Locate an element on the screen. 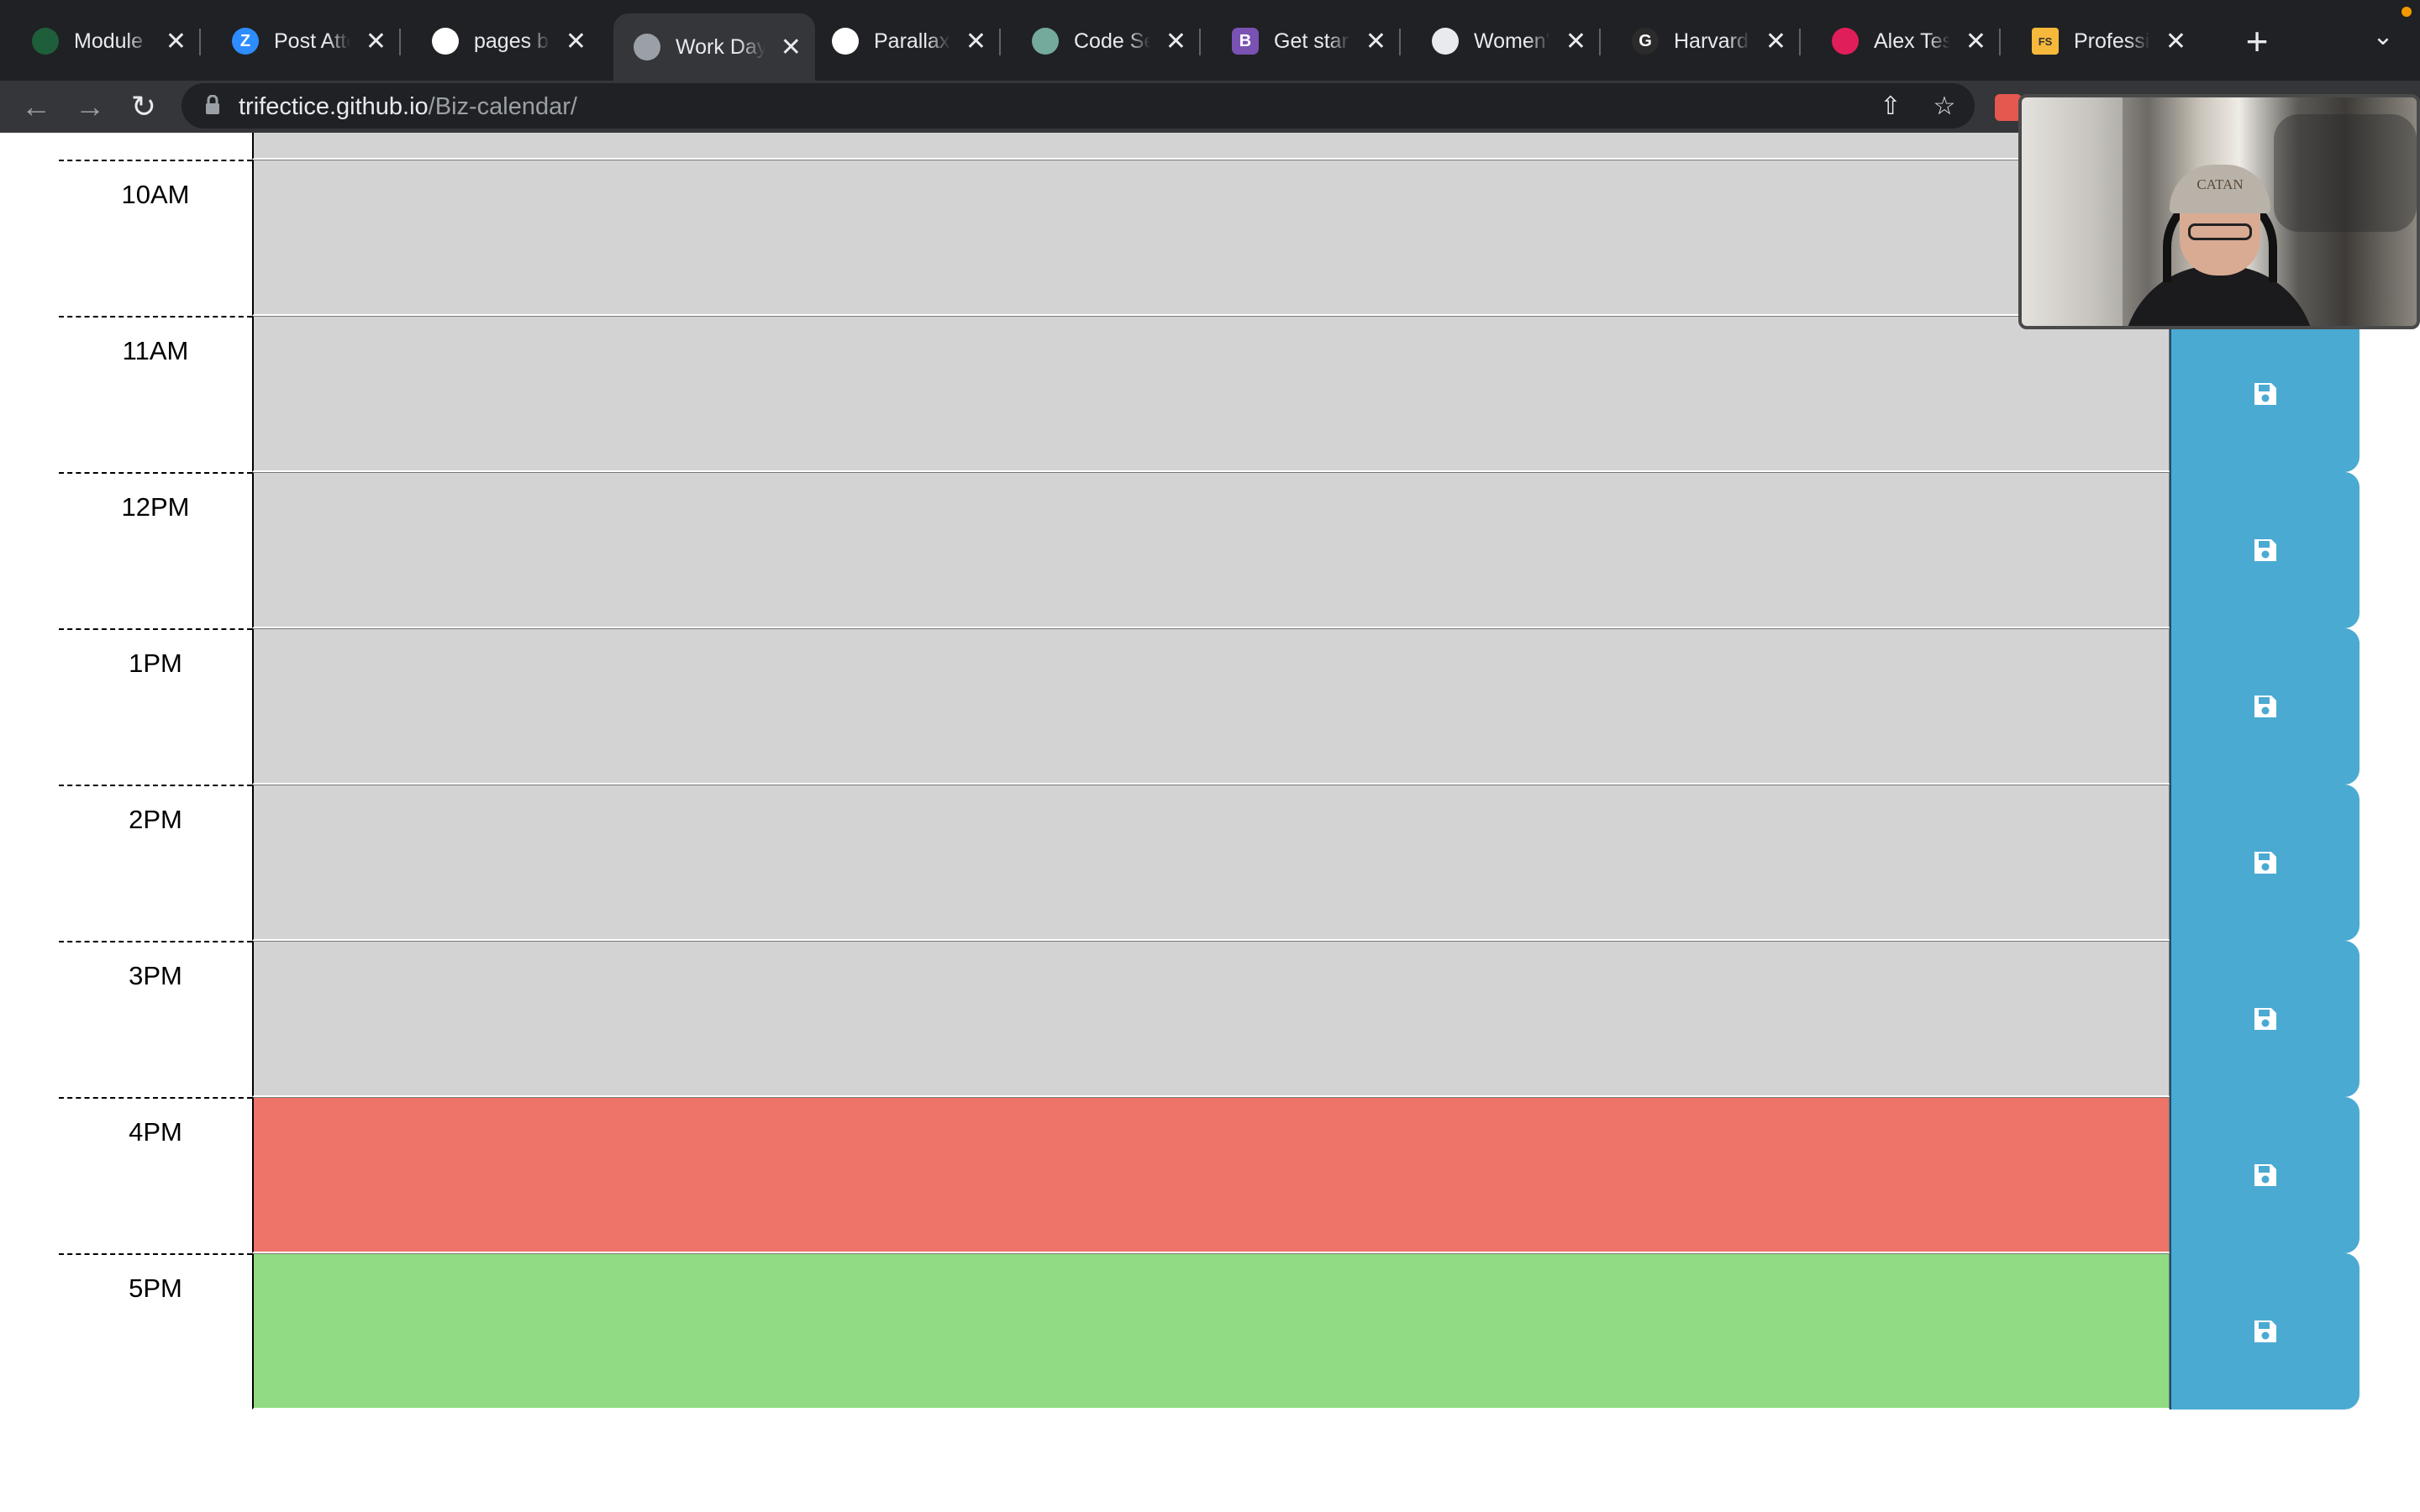 The height and width of the screenshot is (1512, 2420). url-text: trifectice.github.io/Biz-calendar/ is located at coordinates (408, 107).